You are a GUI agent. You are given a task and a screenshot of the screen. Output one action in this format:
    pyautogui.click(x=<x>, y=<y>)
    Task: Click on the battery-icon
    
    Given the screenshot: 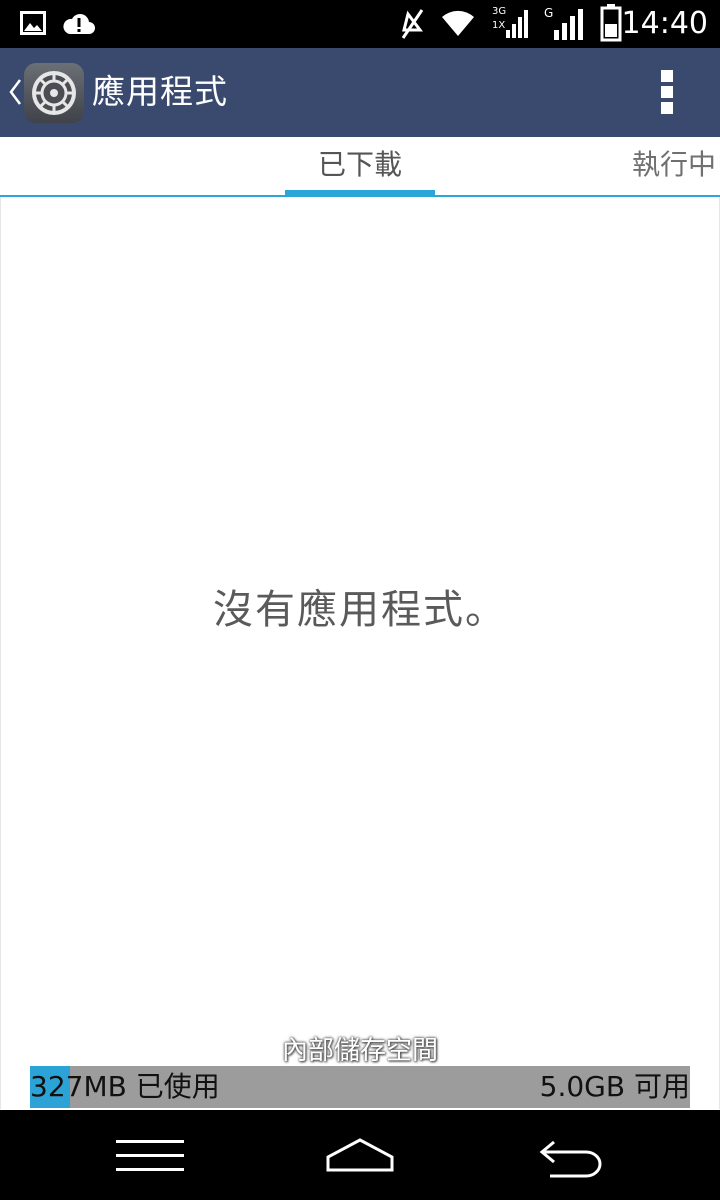 What is the action you would take?
    pyautogui.click(x=611, y=23)
    